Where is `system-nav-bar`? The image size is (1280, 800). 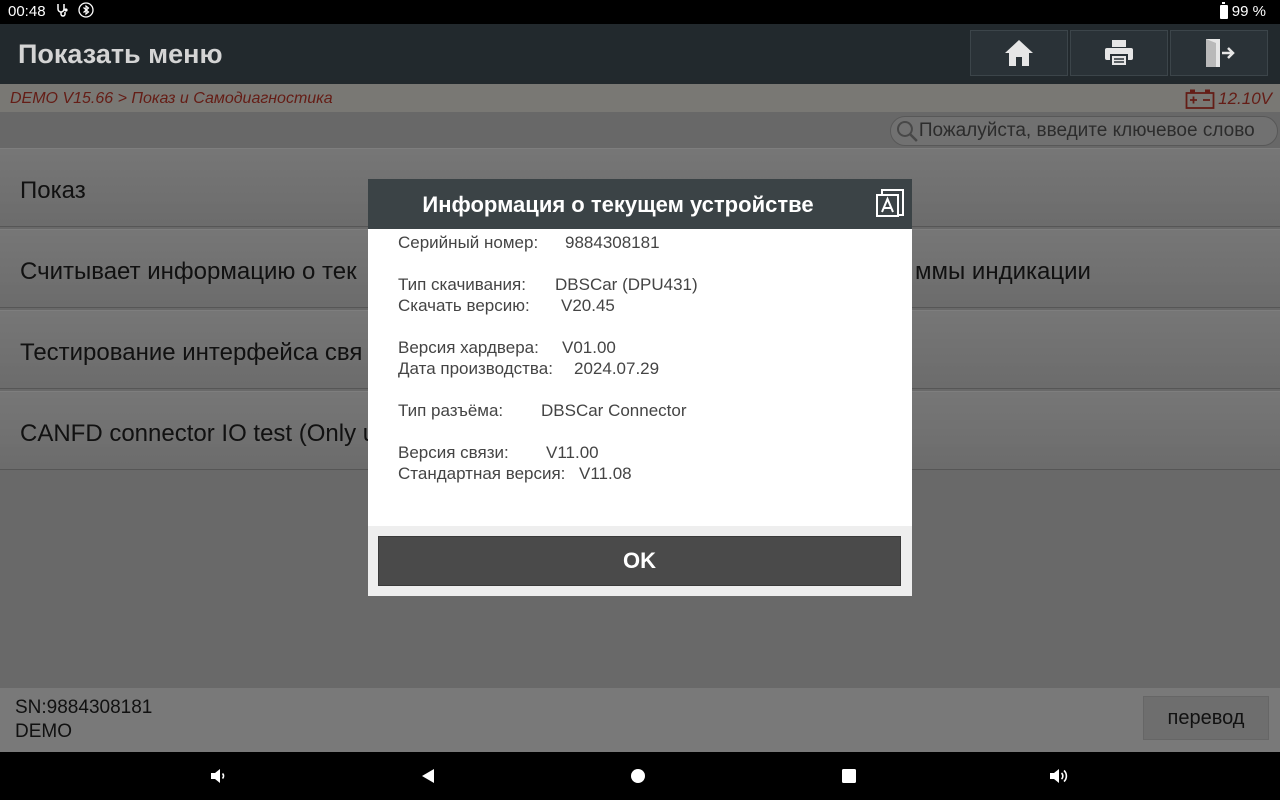
system-nav-bar is located at coordinates (640, 776).